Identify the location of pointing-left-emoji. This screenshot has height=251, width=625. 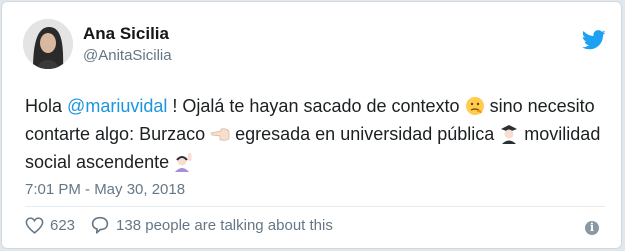
(220, 134).